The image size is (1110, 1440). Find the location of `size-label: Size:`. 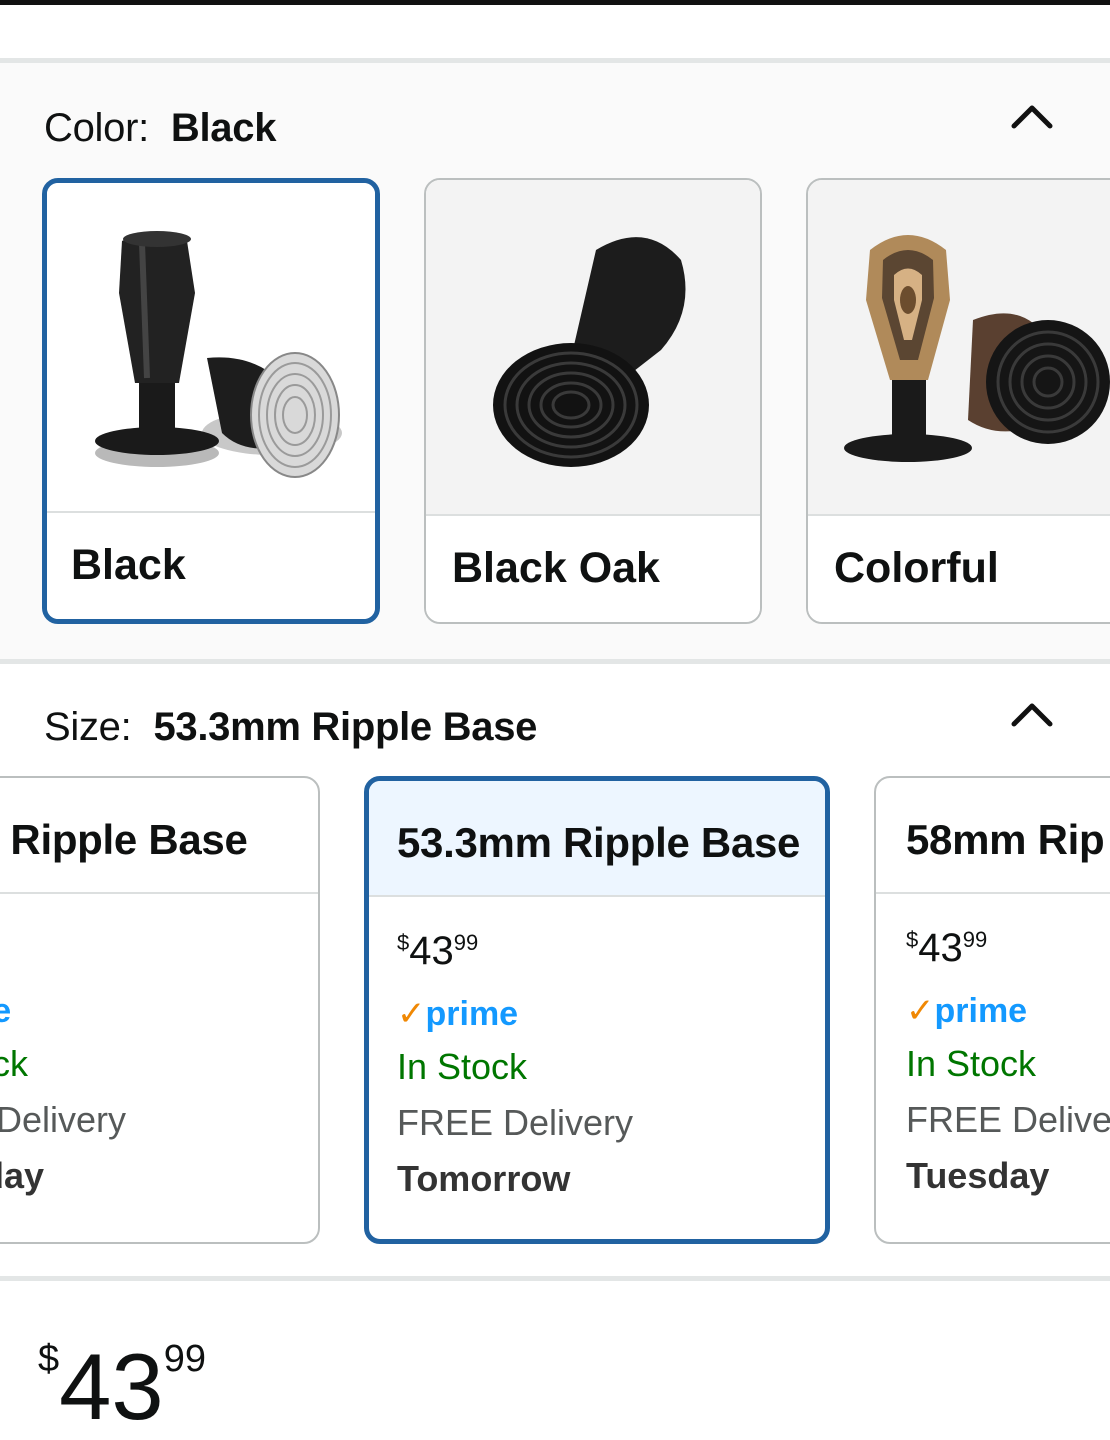

size-label: Size: is located at coordinates (88, 727).